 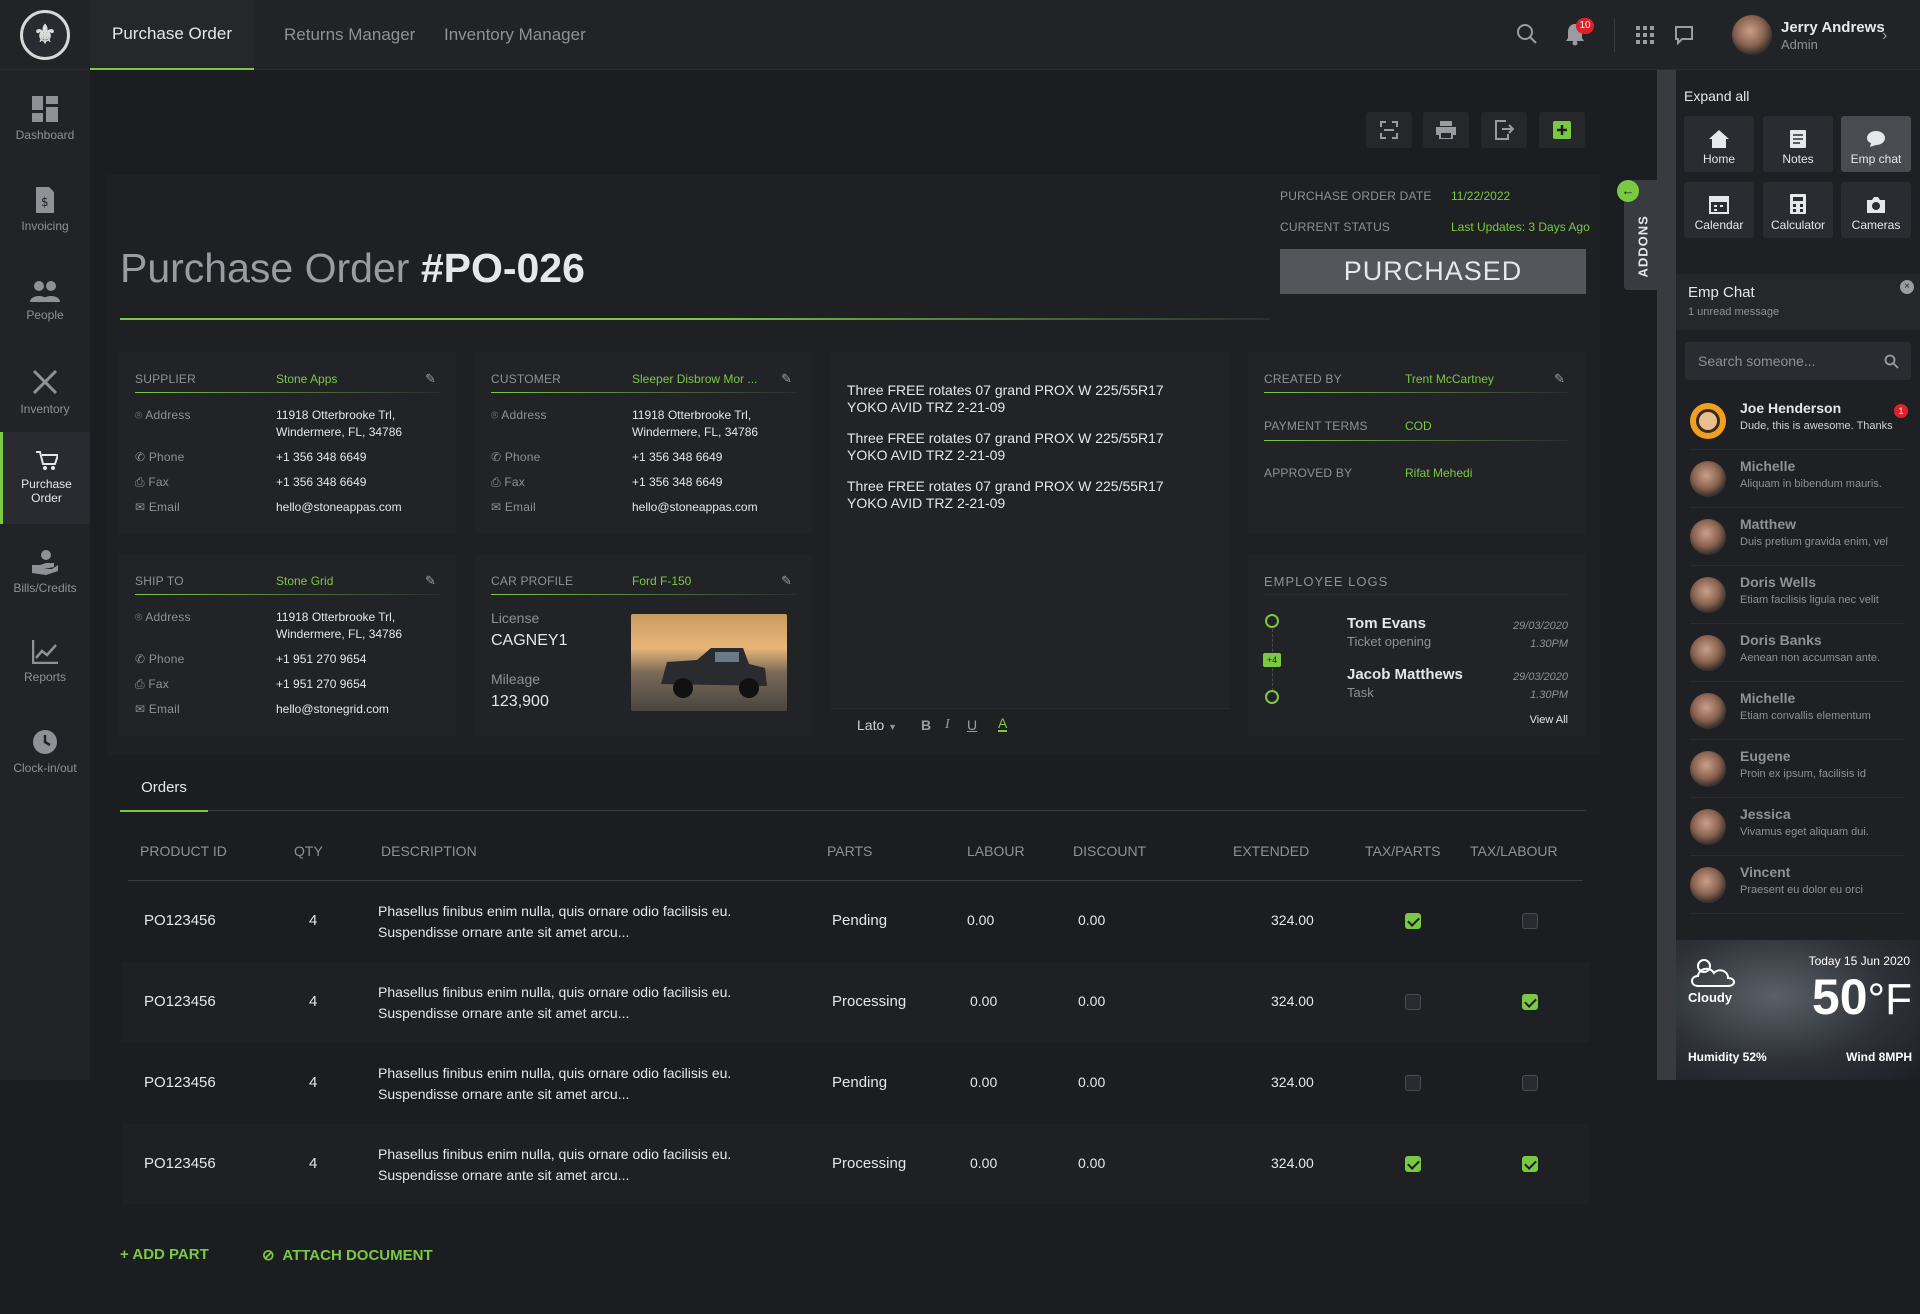 I want to click on address-line-1: 11918 Otterbrooke Trl,, so click(x=336, y=617).